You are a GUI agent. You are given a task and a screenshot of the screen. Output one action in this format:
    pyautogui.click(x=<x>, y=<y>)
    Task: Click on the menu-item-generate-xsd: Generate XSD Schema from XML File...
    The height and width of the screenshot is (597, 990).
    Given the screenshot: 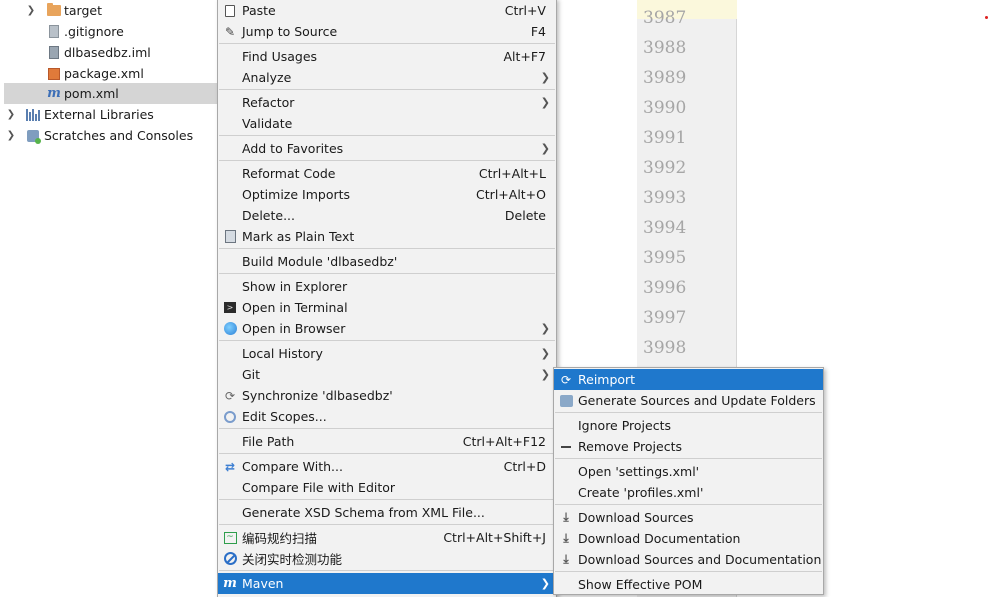 What is the action you would take?
    pyautogui.click(x=387, y=512)
    